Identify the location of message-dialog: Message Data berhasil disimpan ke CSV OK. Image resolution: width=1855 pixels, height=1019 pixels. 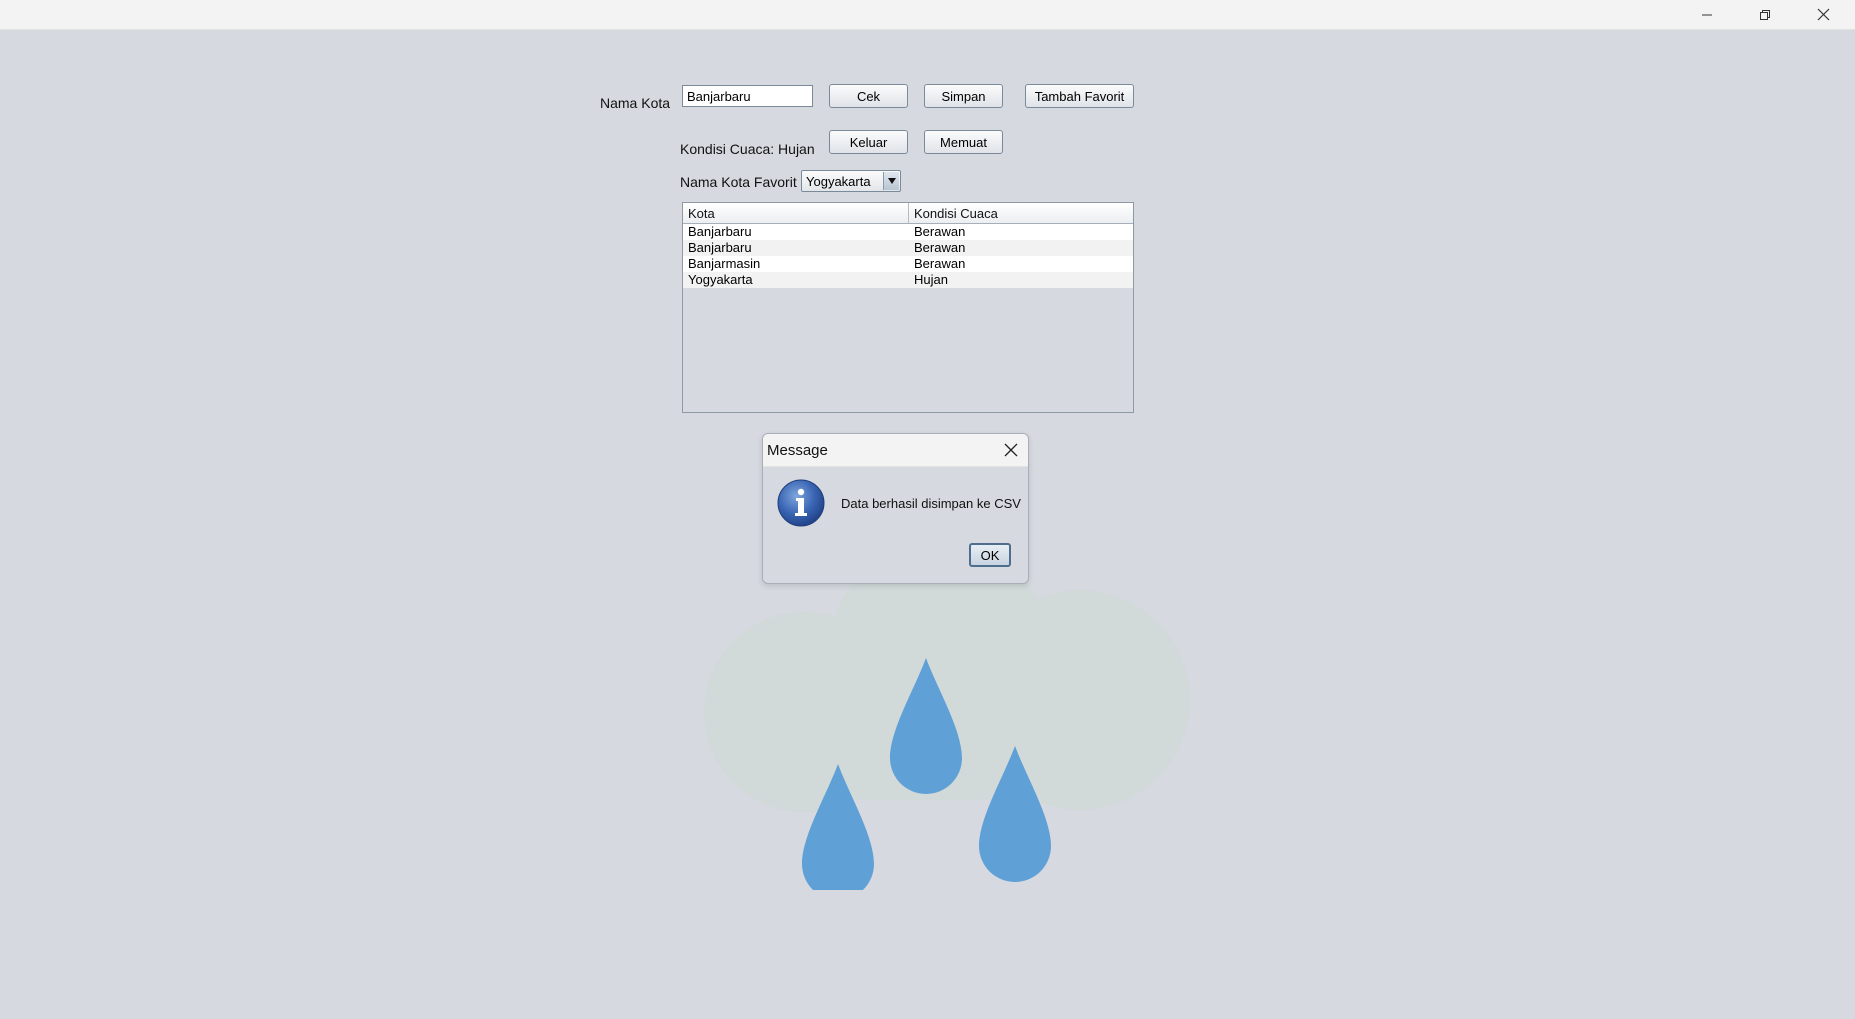
(895, 508).